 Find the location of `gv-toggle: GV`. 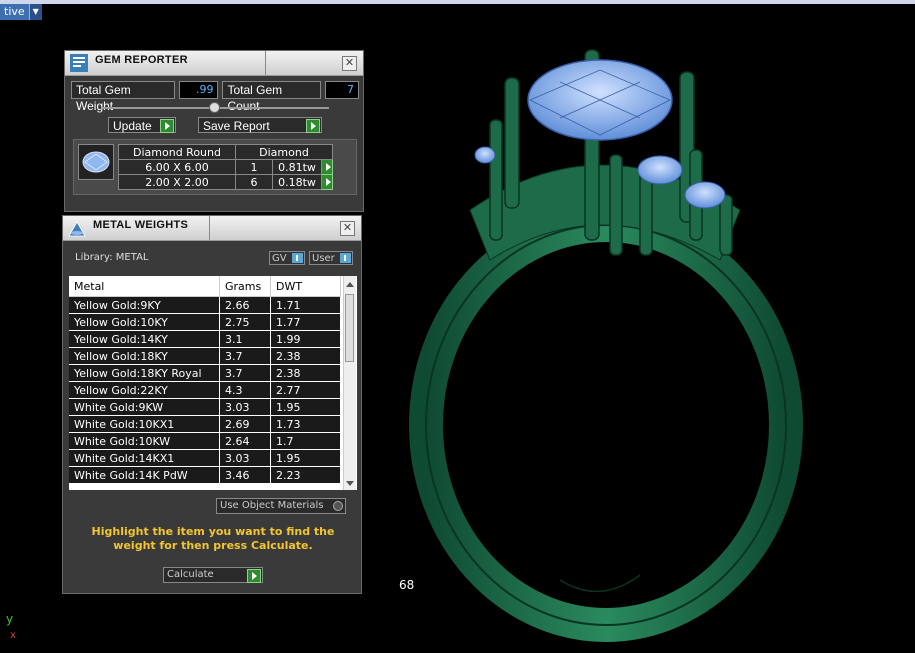

gv-toggle: GV is located at coordinates (287, 258).